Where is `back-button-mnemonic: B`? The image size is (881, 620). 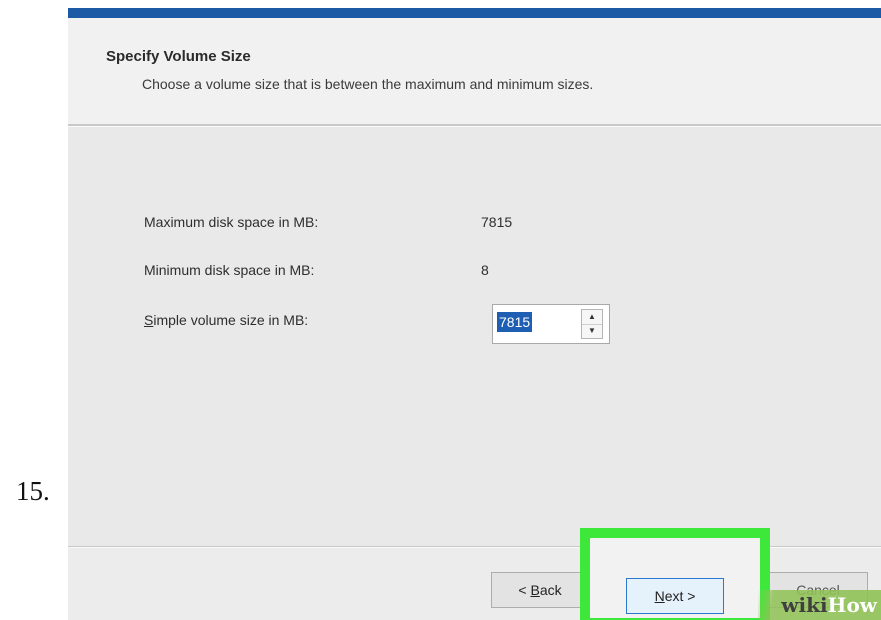 back-button-mnemonic: B is located at coordinates (535, 590).